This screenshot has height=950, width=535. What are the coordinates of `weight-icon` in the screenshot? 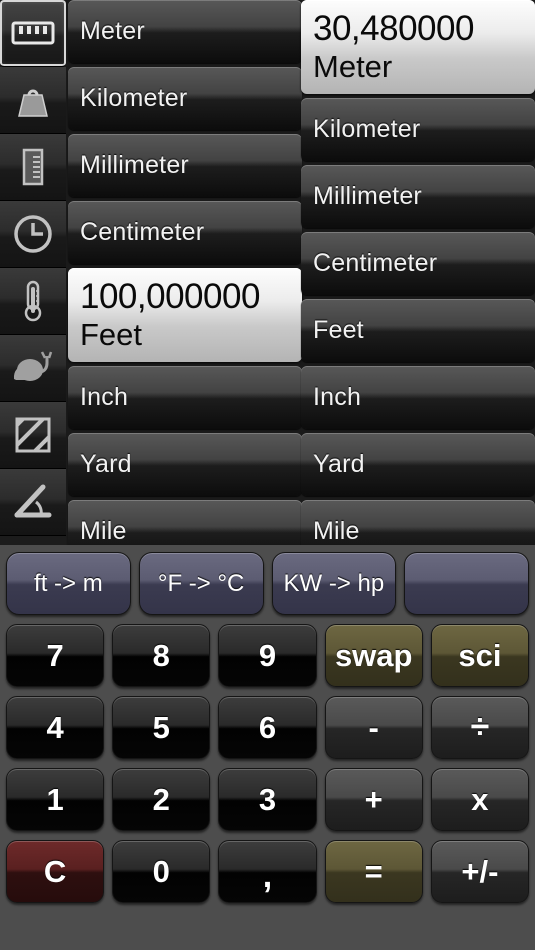 It's located at (33, 100).